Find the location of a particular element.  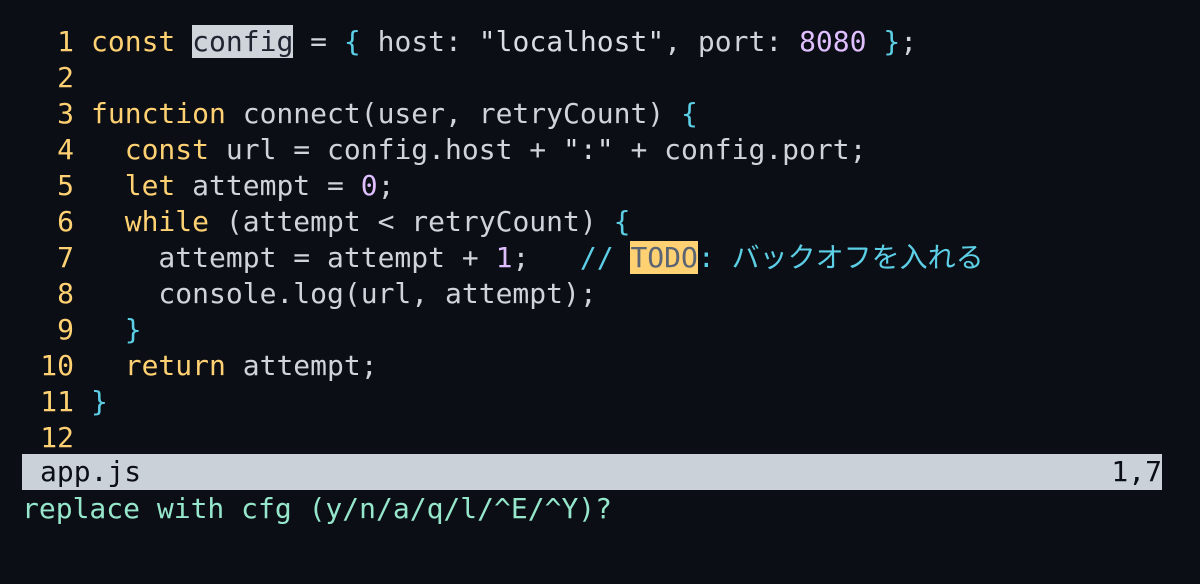

line-number: 8 is located at coordinates (65, 293).